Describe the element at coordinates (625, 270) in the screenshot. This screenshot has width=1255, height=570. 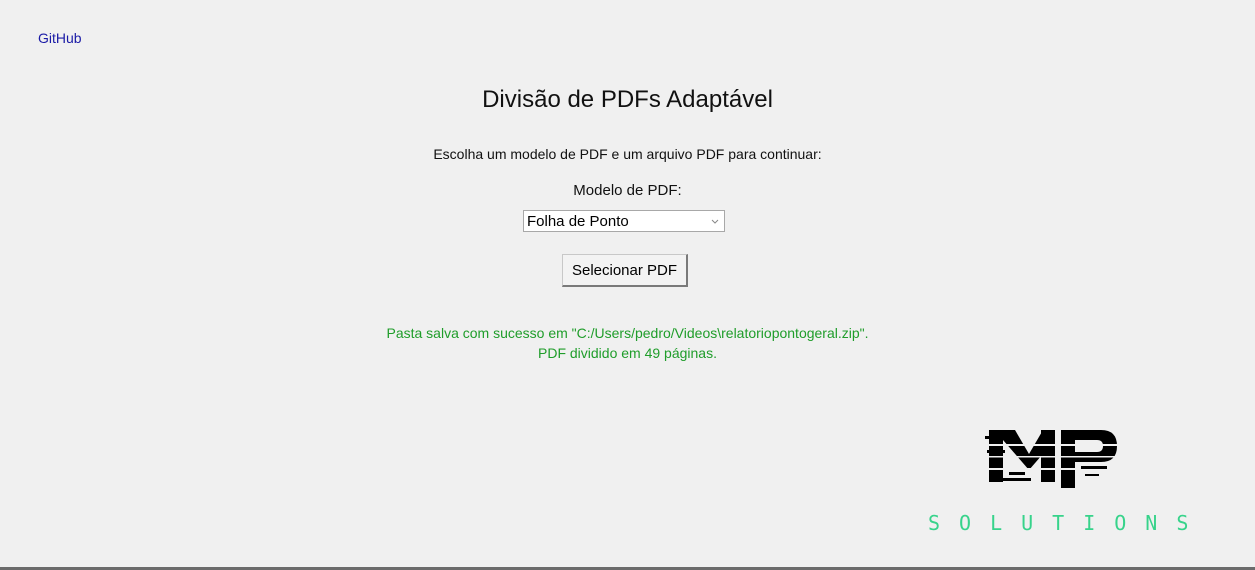
I see `select-pdf-button: Selecionar PDF` at that location.